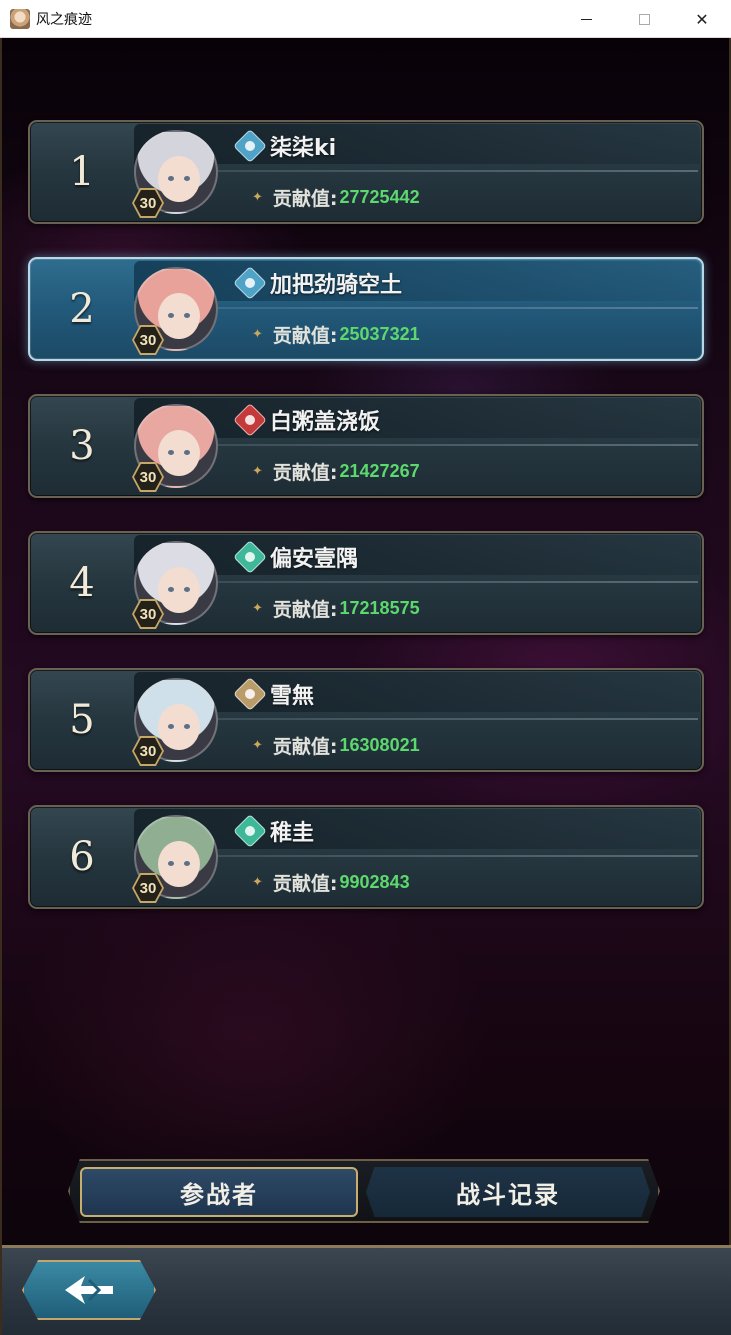  I want to click on contribution: ✦ 贡献值: 21427267, so click(336, 471).